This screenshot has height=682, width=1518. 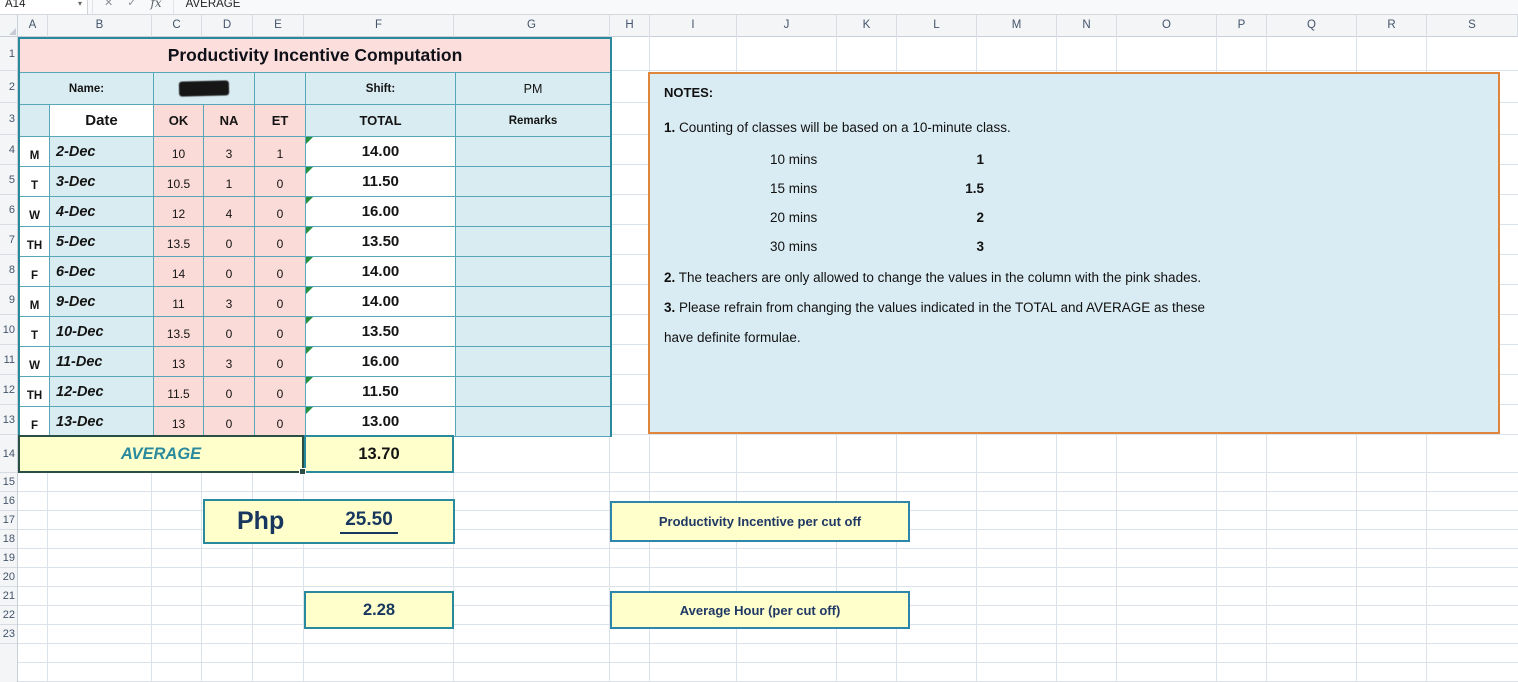 I want to click on cell-date: 5-Dec, so click(x=102, y=242).